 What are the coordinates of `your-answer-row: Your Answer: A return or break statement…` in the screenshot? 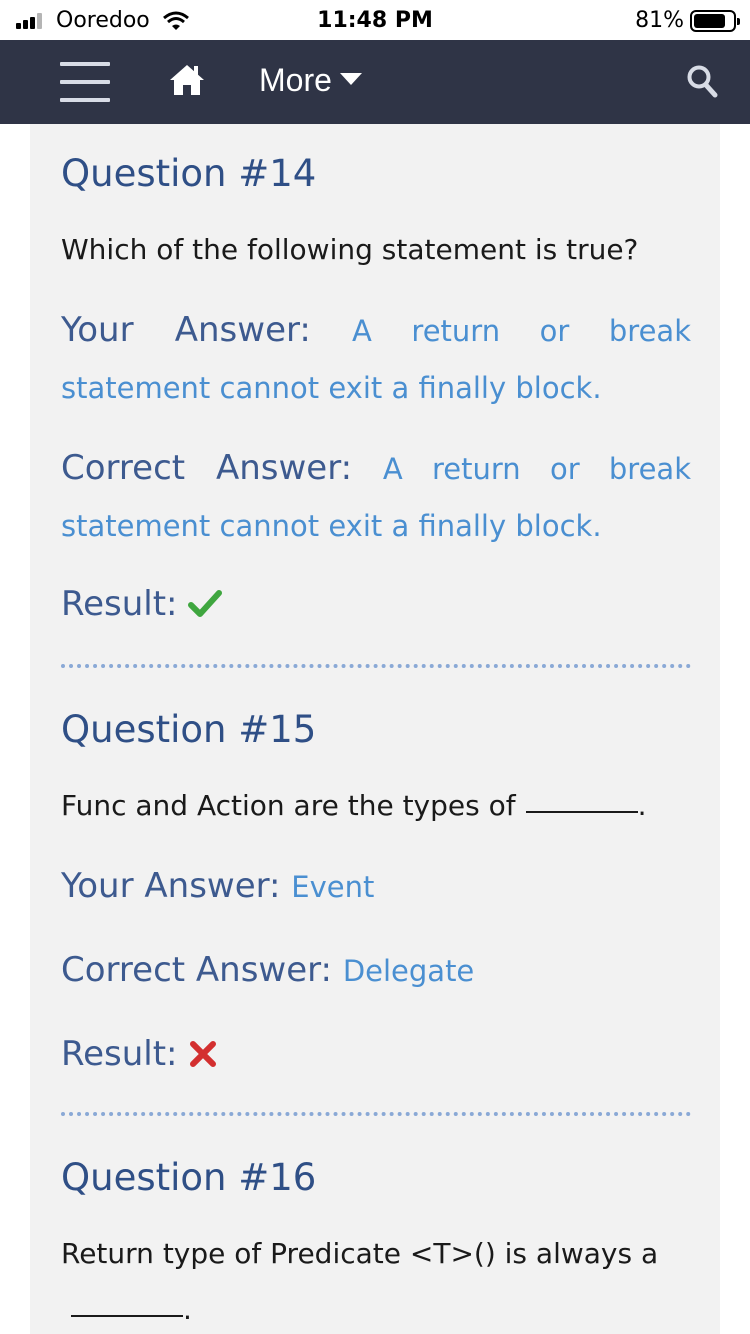 It's located at (376, 359).